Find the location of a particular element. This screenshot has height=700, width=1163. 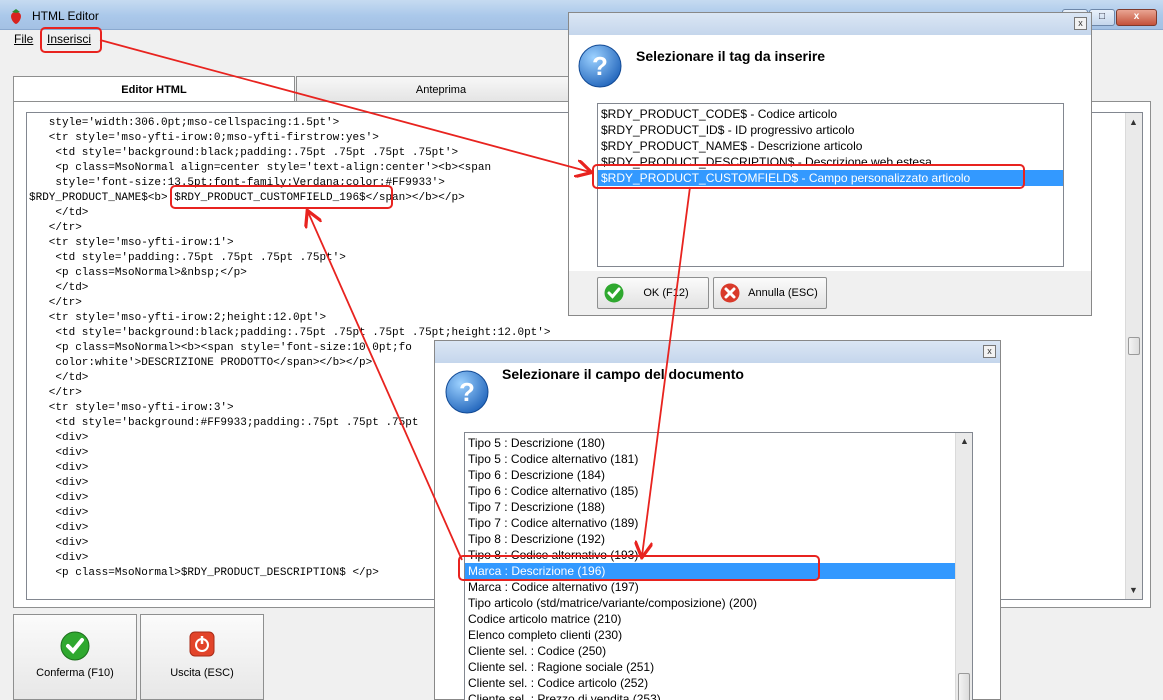

exit-button: Uscita (ESC) is located at coordinates (202, 657).